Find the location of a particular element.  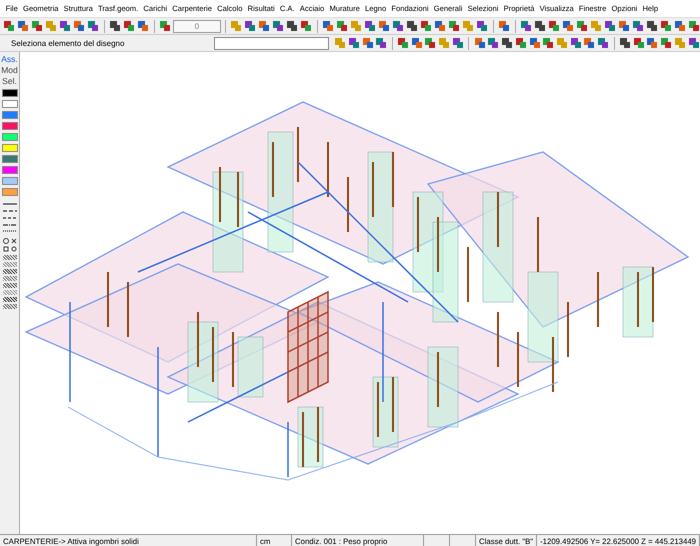

mode-tab: Mod is located at coordinates (9, 70).